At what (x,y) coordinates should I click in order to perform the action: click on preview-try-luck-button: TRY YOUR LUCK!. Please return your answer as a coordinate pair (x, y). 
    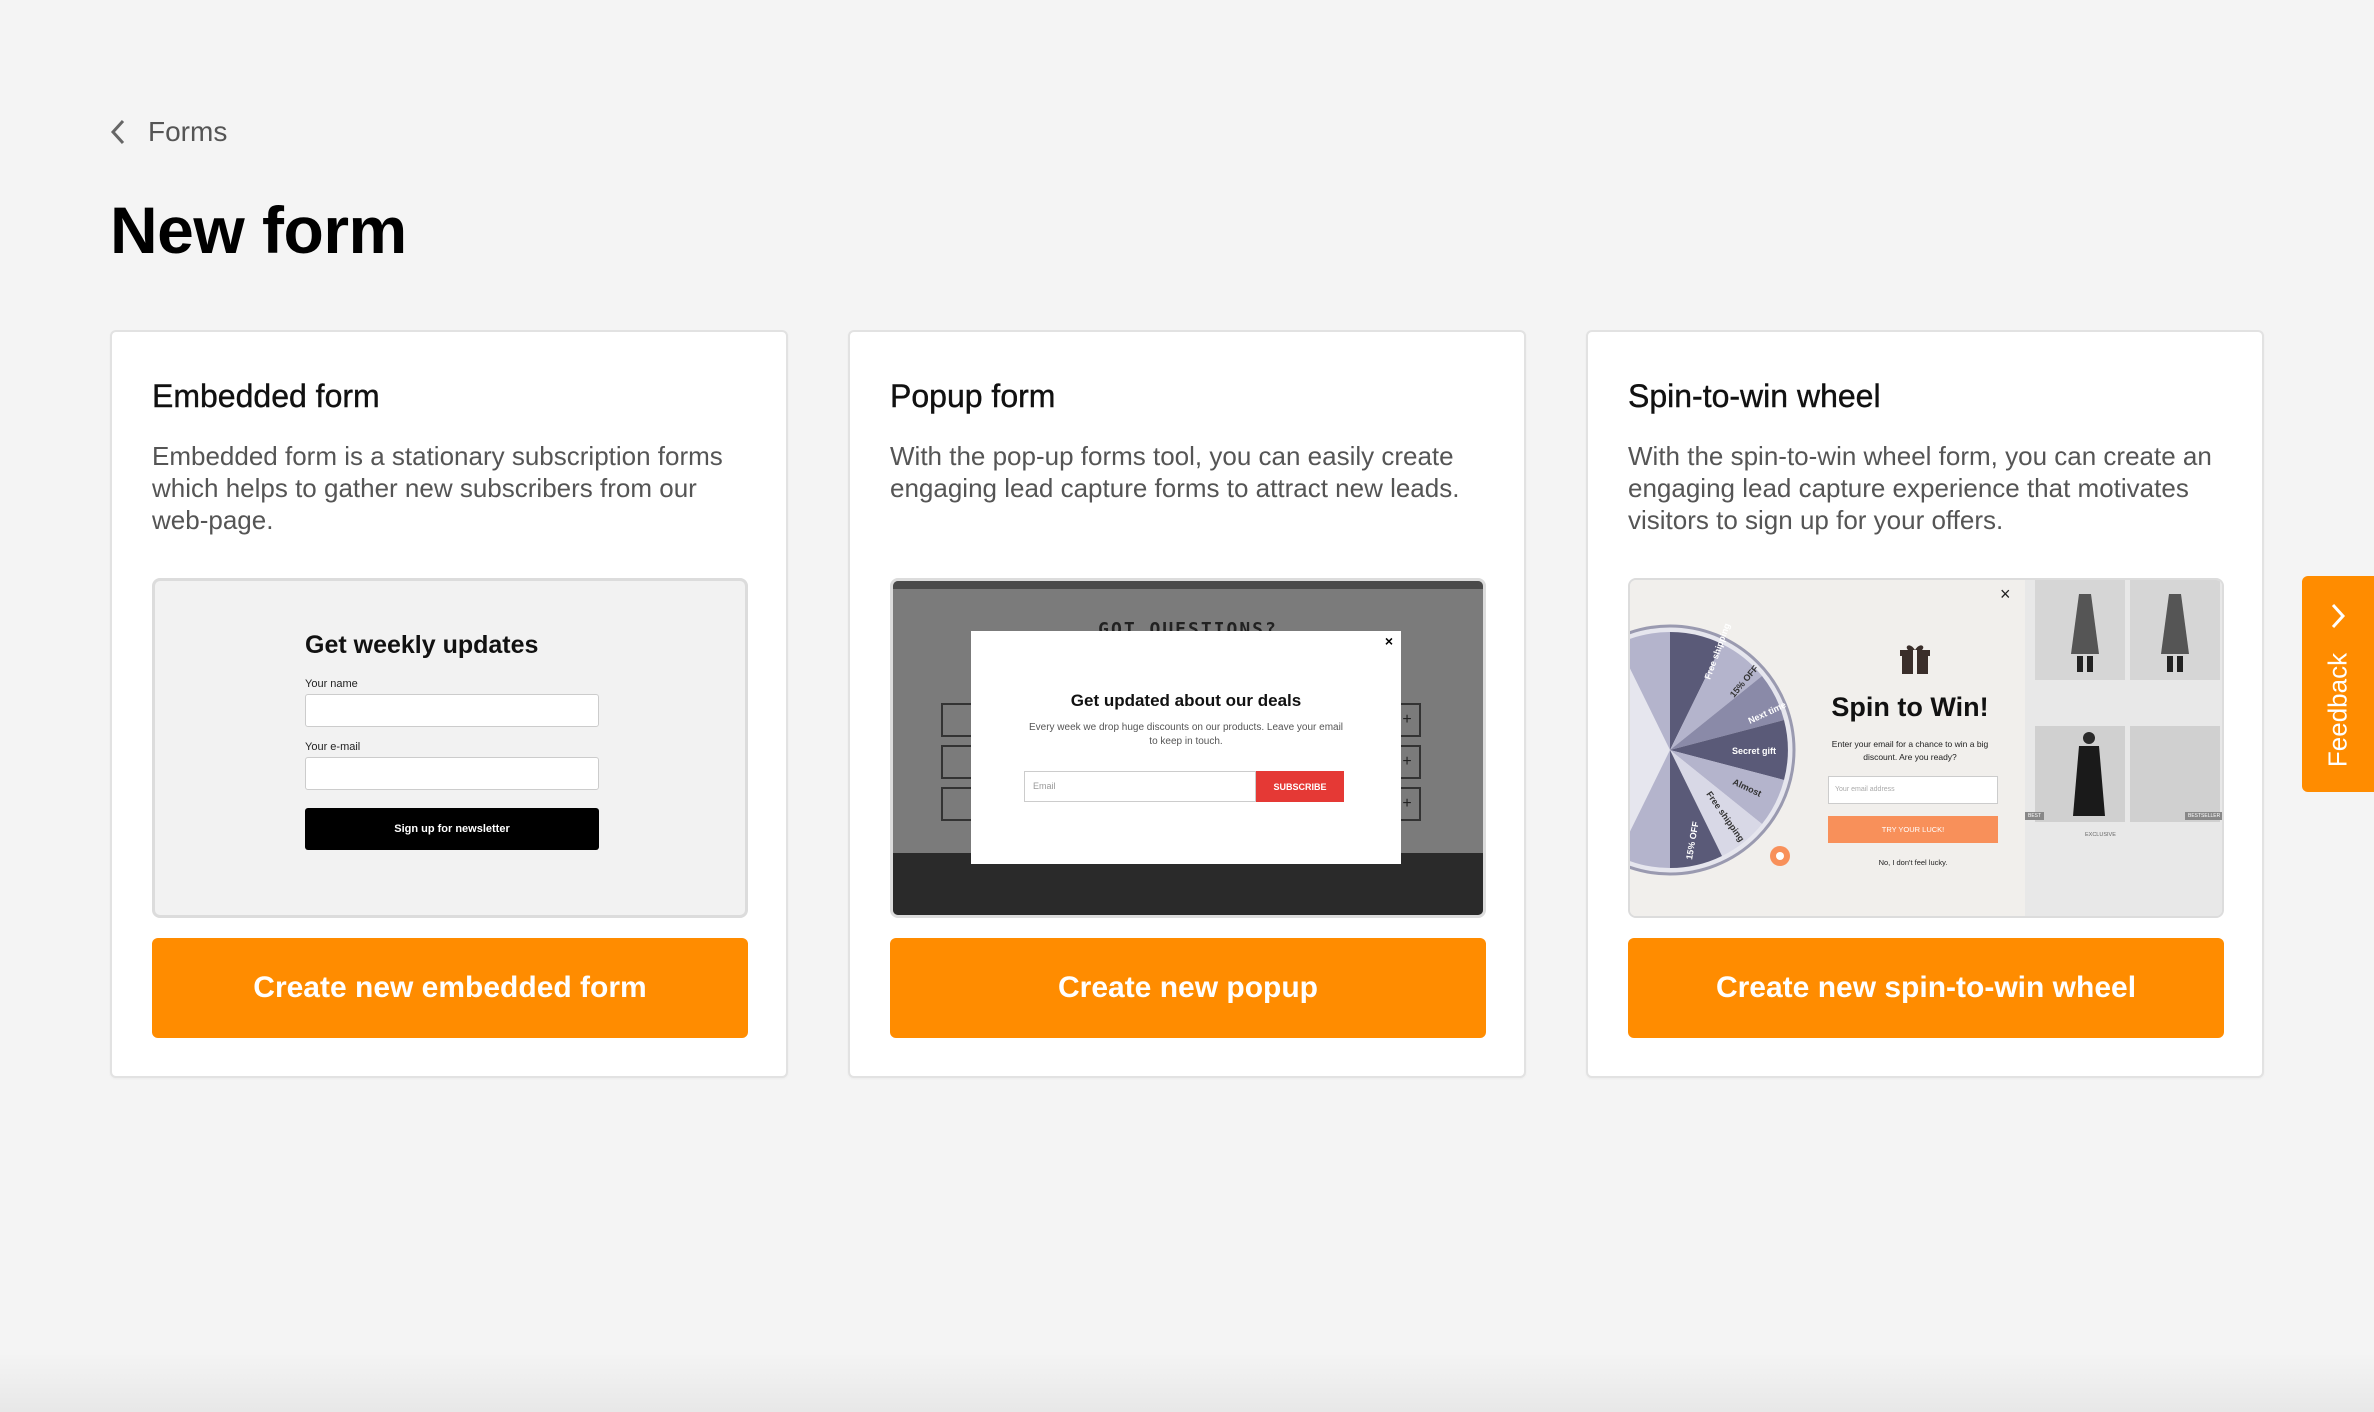
    Looking at the image, I should click on (1913, 829).